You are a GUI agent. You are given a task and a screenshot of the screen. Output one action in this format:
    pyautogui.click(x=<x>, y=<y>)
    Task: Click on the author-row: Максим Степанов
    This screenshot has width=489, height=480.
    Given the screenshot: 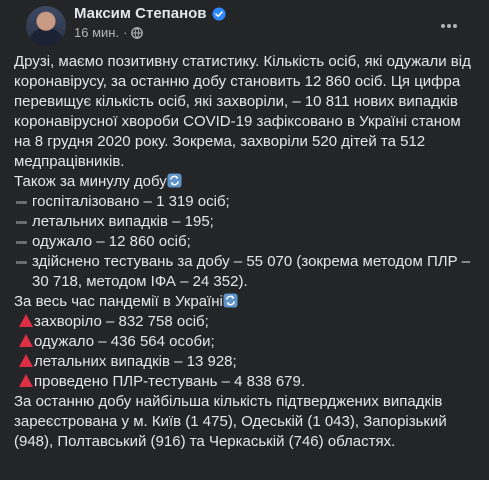 What is the action you would take?
    pyautogui.click(x=150, y=13)
    